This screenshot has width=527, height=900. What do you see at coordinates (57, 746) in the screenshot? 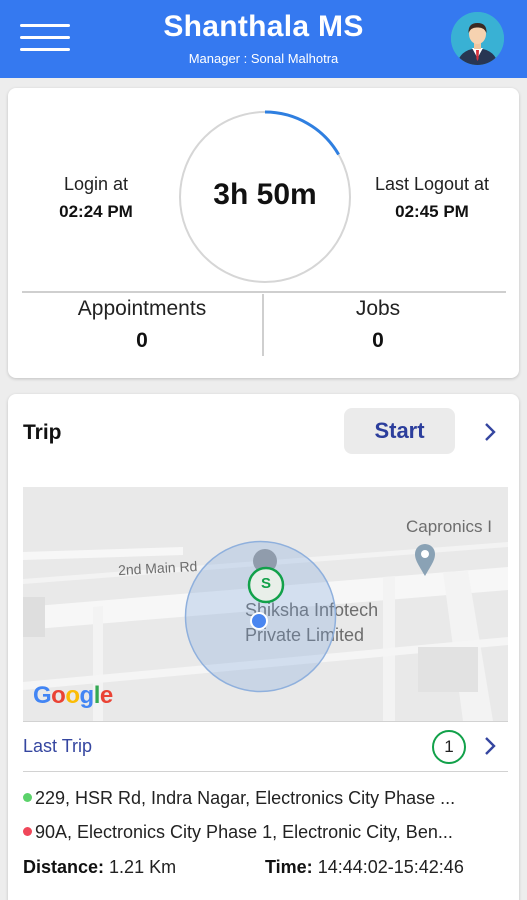
I see `last-trip-link: Last Trip` at bounding box center [57, 746].